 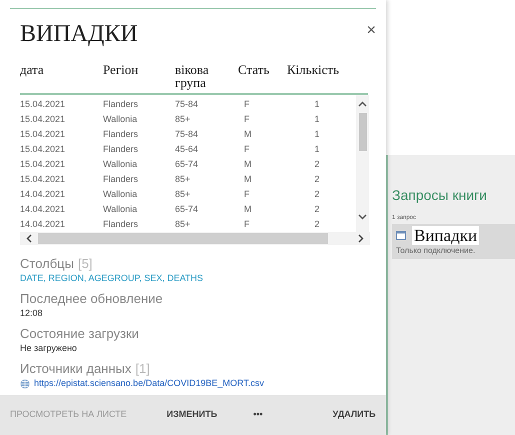 I want to click on detail-label: Последнее обновление, so click(x=91, y=298).